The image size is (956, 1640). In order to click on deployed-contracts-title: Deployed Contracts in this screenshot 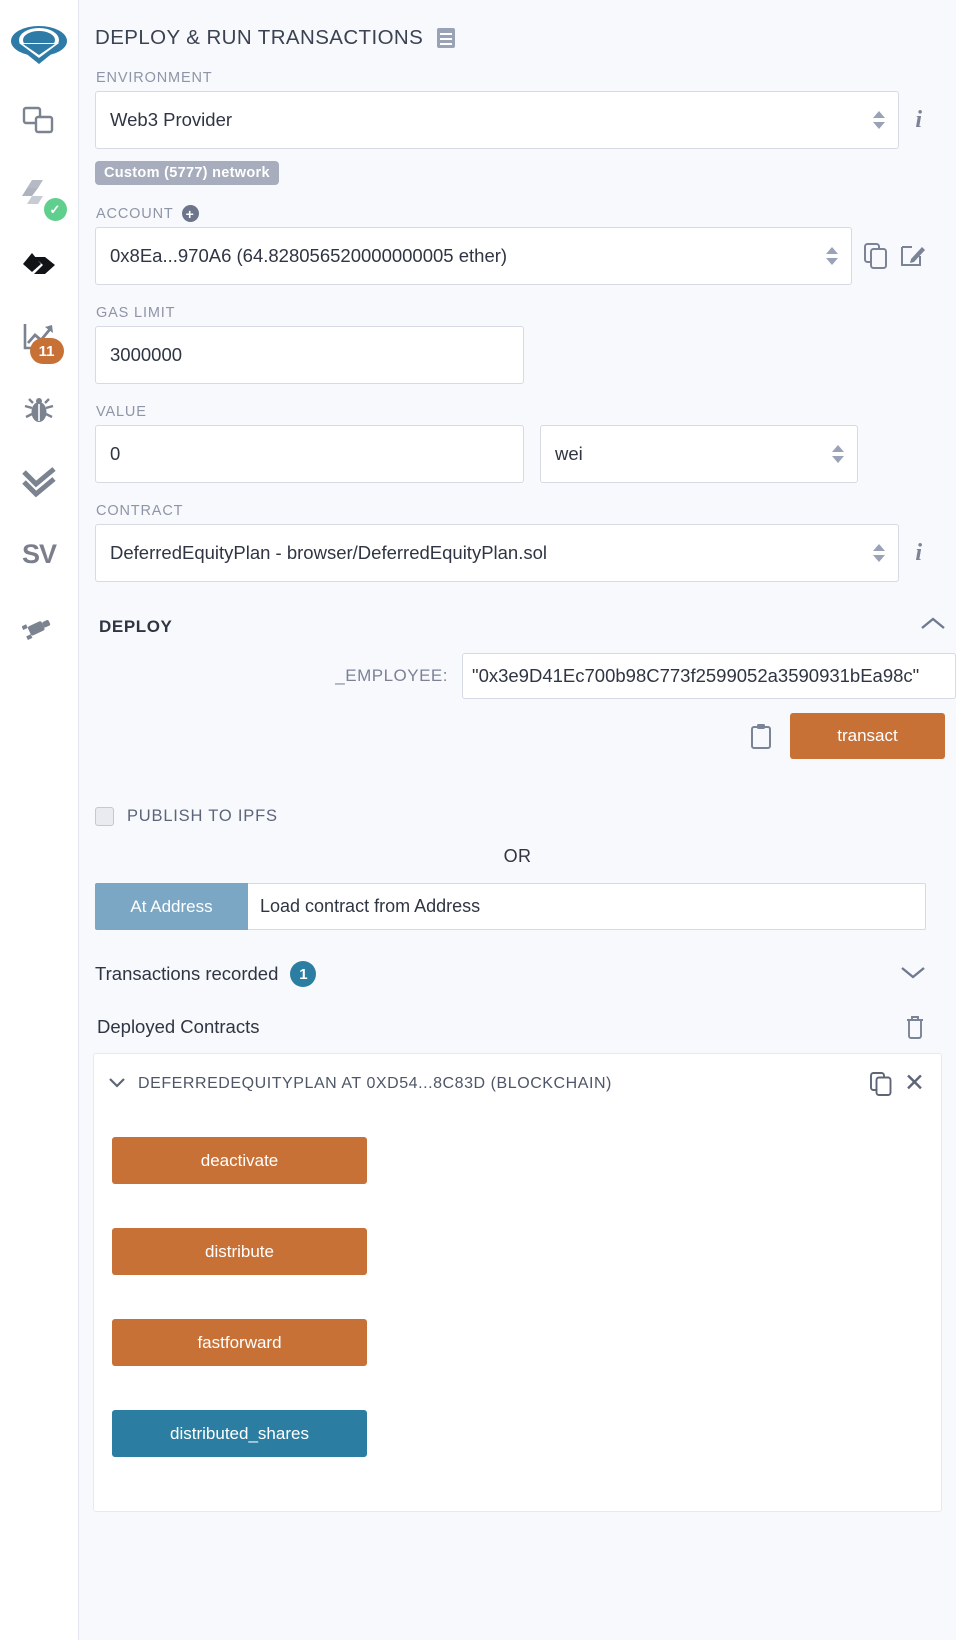, I will do `click(178, 1026)`.